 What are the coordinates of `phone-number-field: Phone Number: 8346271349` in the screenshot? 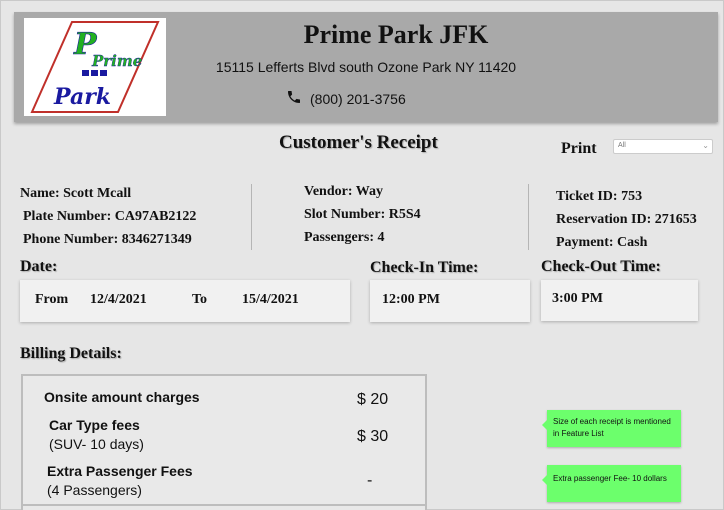 It's located at (107, 239).